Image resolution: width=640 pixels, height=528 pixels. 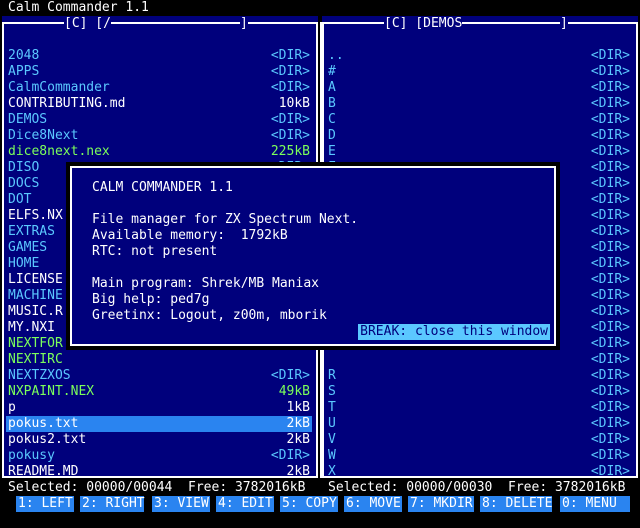 I want to click on entry-name: DOT, so click(x=20, y=199).